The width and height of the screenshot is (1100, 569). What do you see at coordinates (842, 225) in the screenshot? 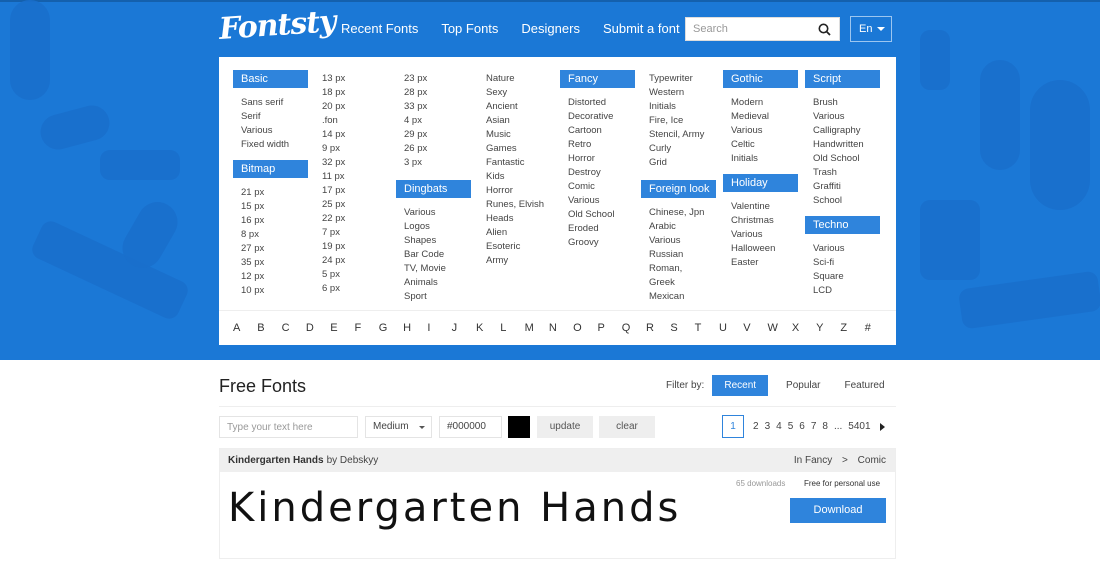
I see `category-header-techno: Techno` at bounding box center [842, 225].